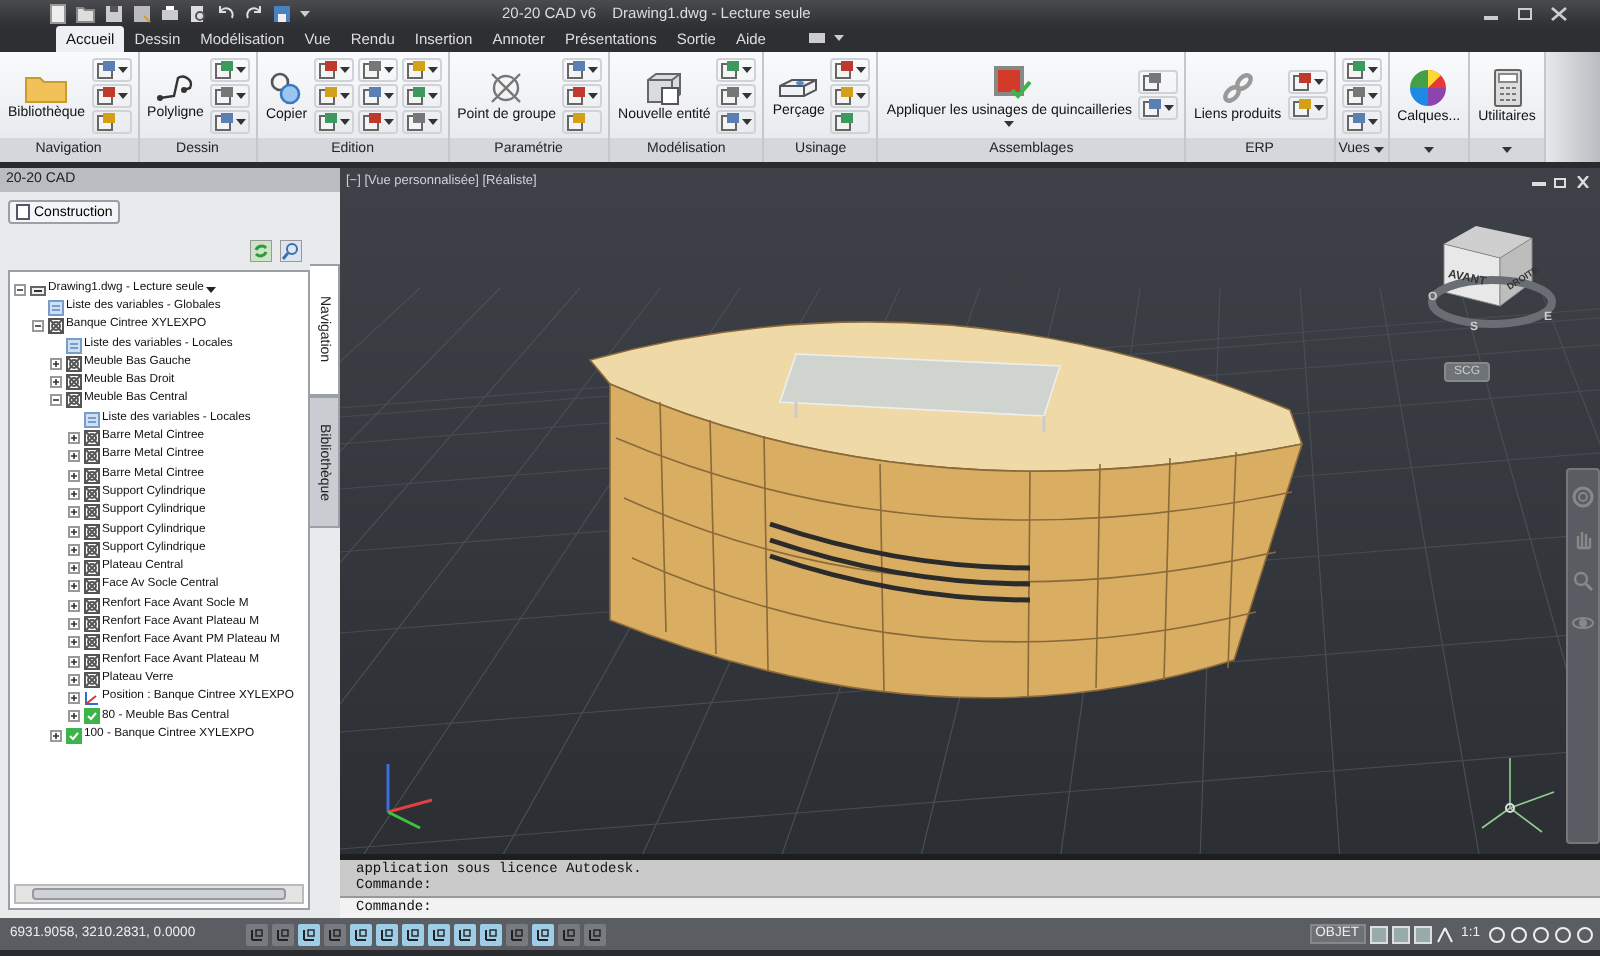 The image size is (1600, 956). I want to click on redo-icon, so click(254, 13).